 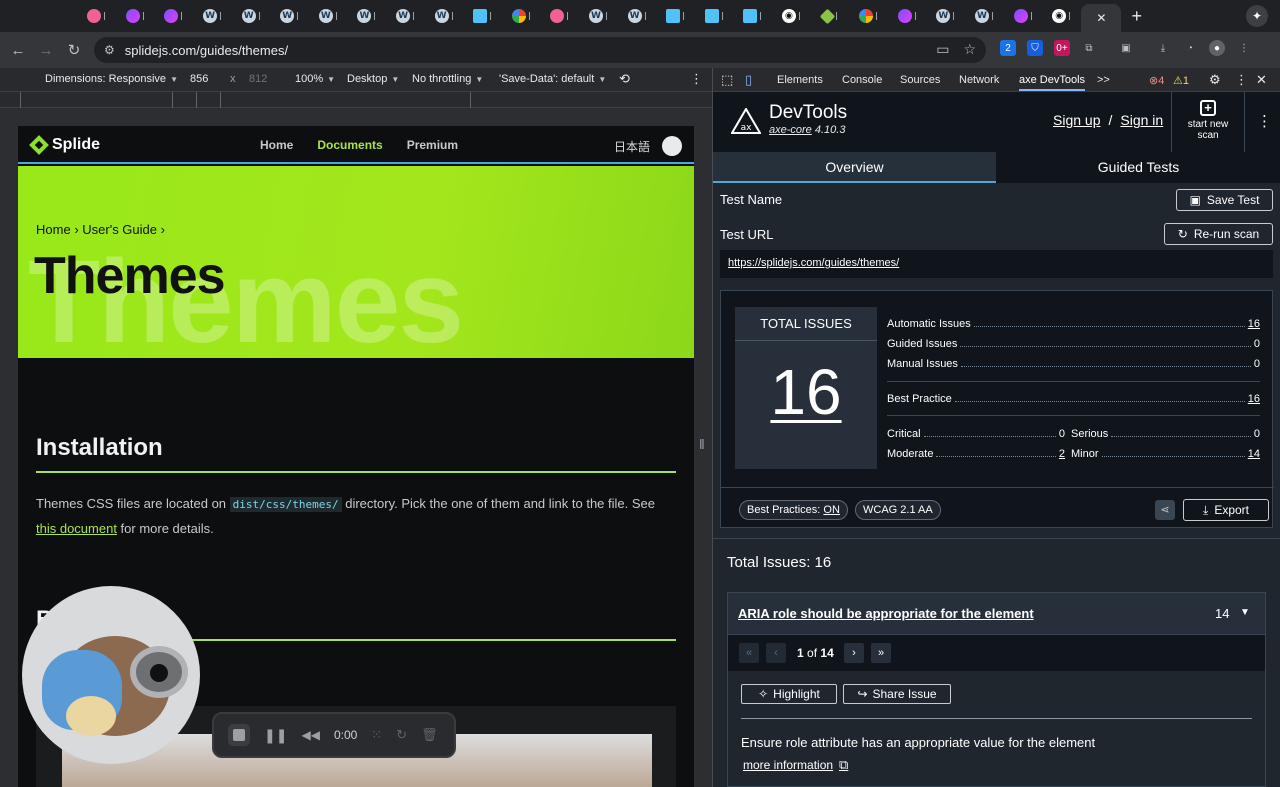 What do you see at coordinates (1257, 16) in the screenshot?
I see `gemini-icon: ✦` at bounding box center [1257, 16].